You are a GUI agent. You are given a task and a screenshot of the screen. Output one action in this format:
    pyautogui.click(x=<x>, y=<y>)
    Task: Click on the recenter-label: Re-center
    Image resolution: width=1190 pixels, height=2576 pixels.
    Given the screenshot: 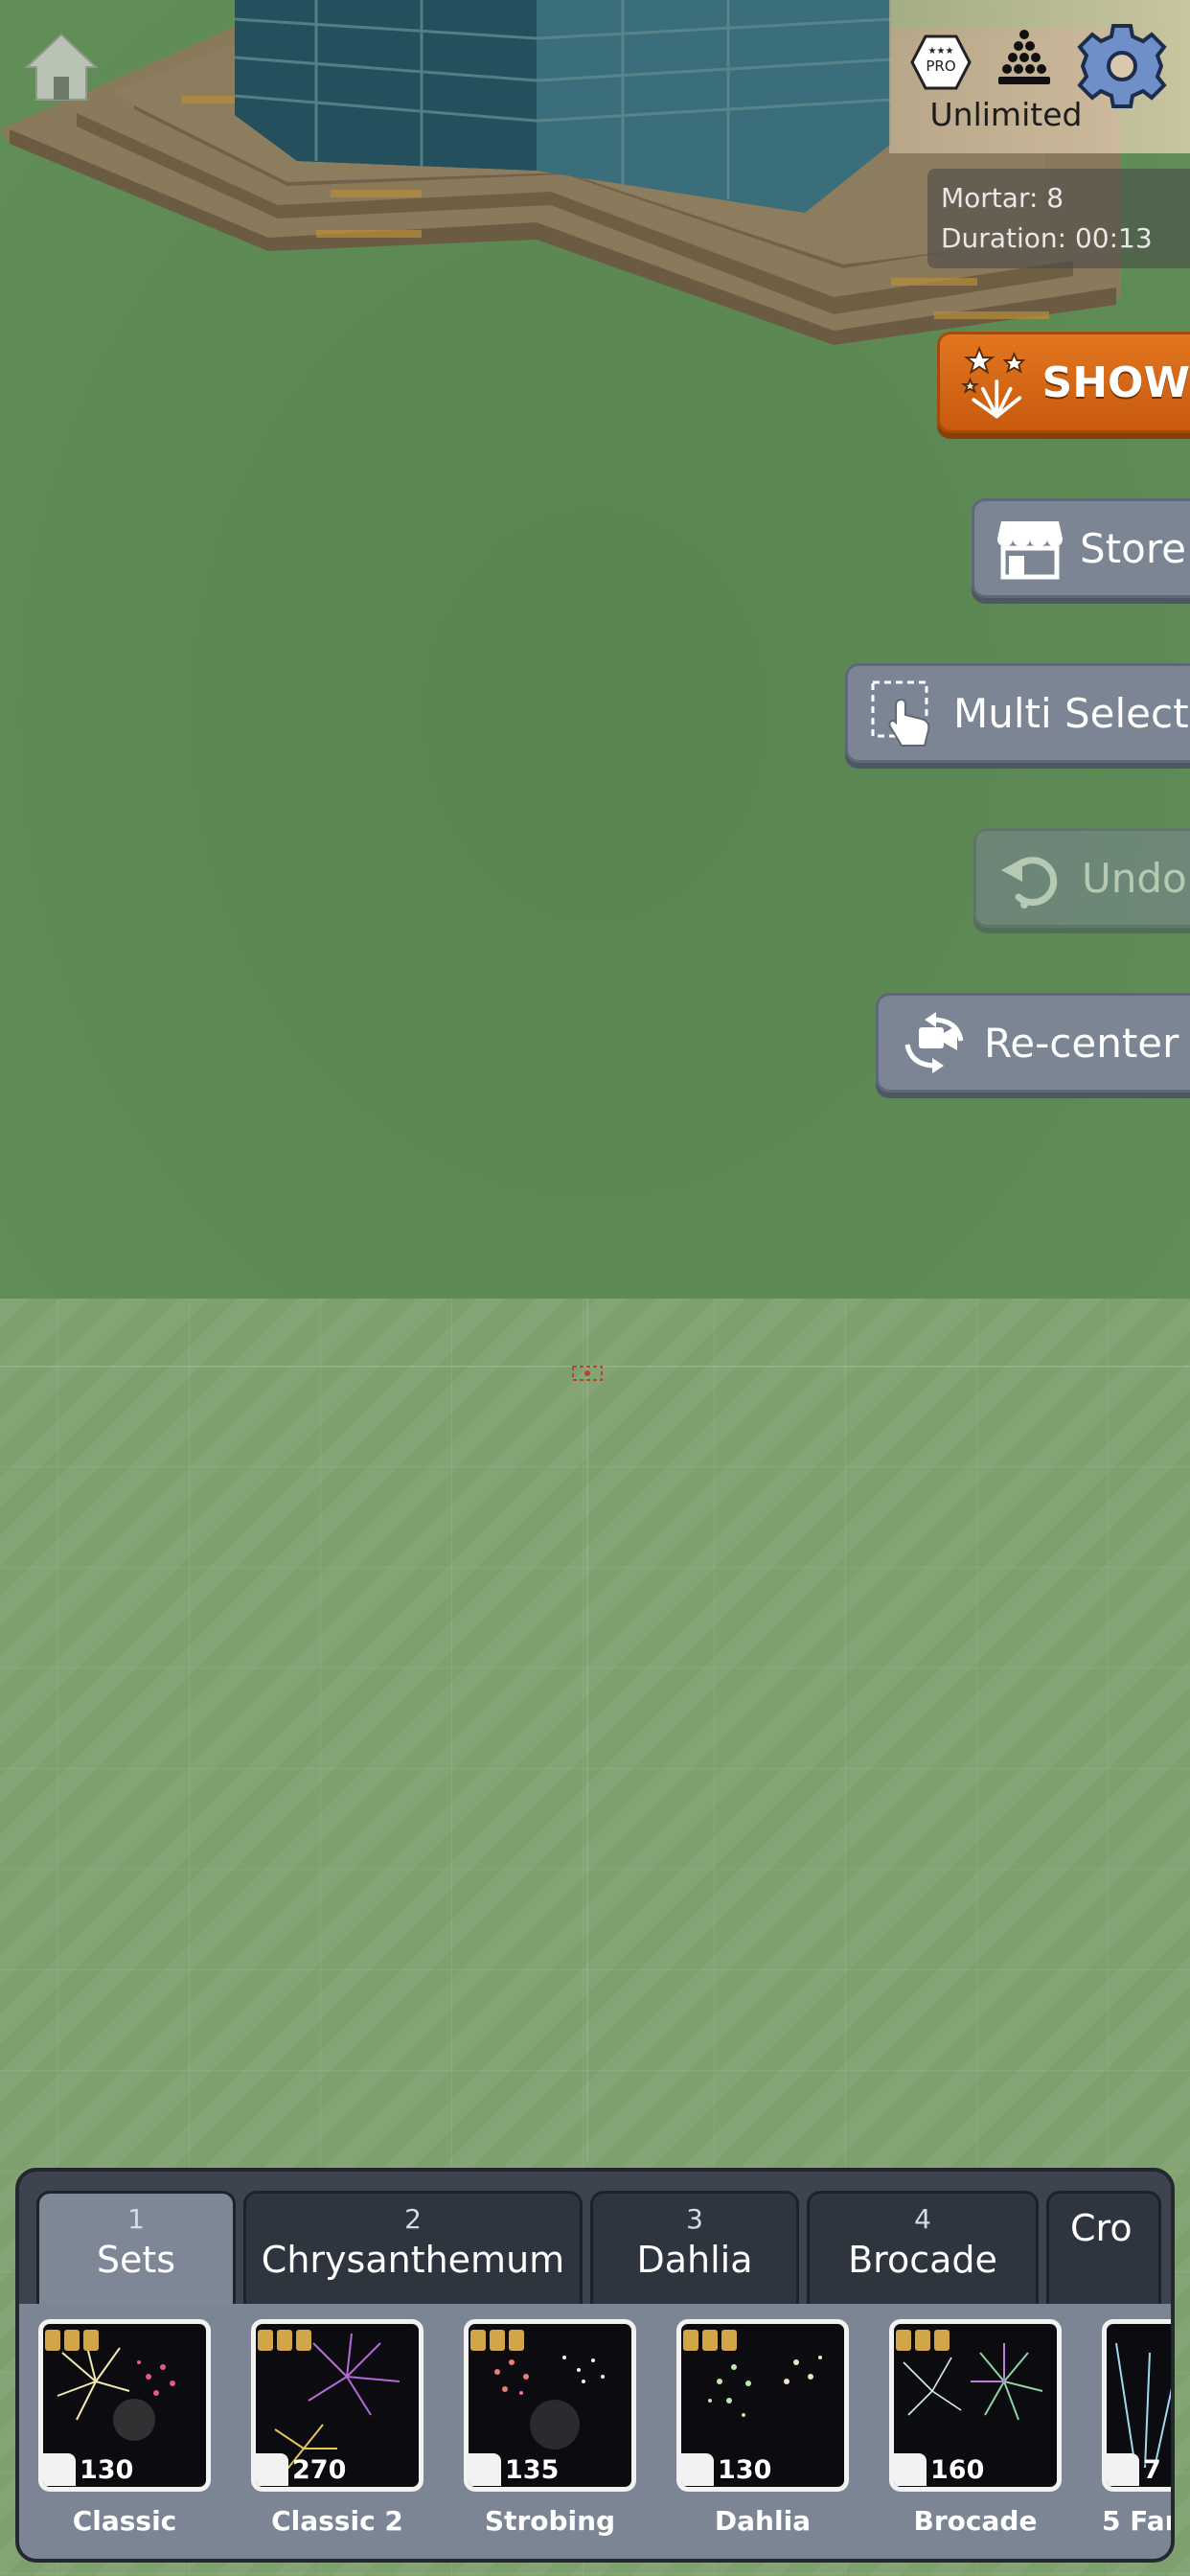 What is the action you would take?
    pyautogui.click(x=1081, y=1043)
    